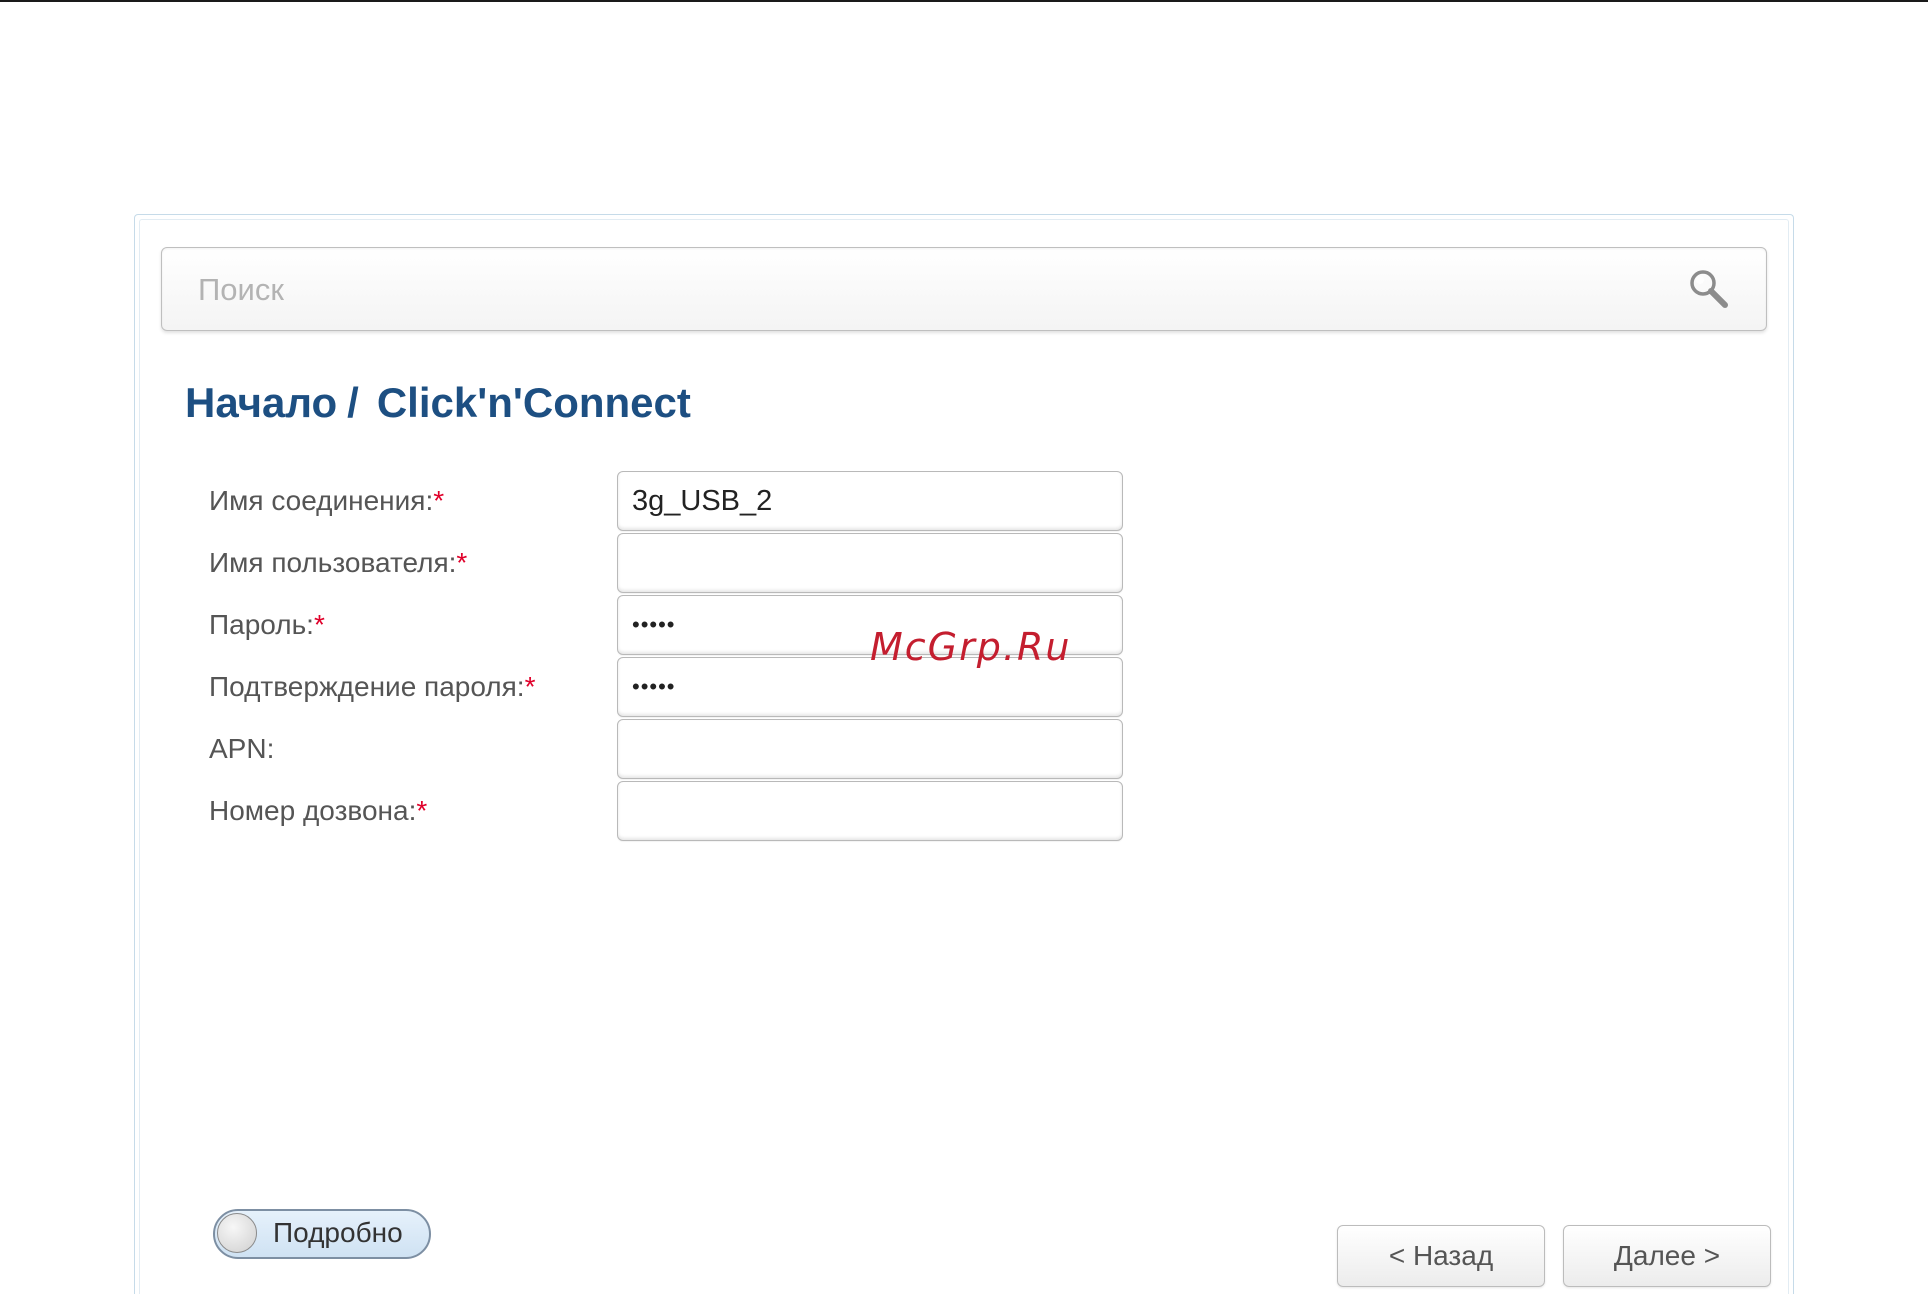  Describe the element at coordinates (1709, 289) in the screenshot. I see `search-icon` at that location.